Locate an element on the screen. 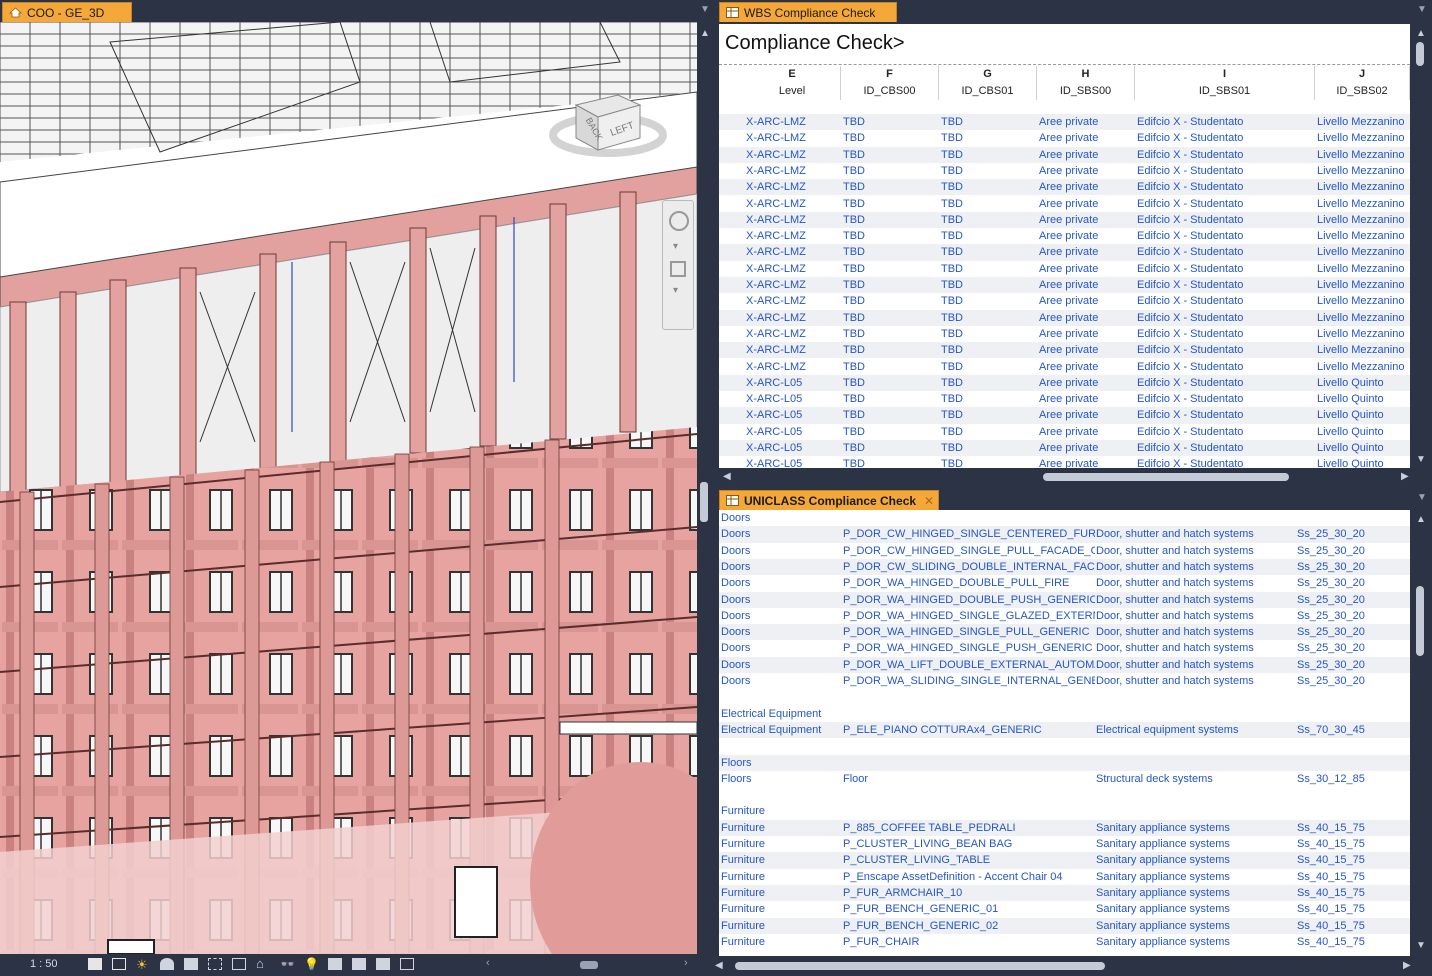 This screenshot has height=976, width=1432. table-cell: P_CLUSTER_LIVING_TABLE is located at coordinates (969, 860).